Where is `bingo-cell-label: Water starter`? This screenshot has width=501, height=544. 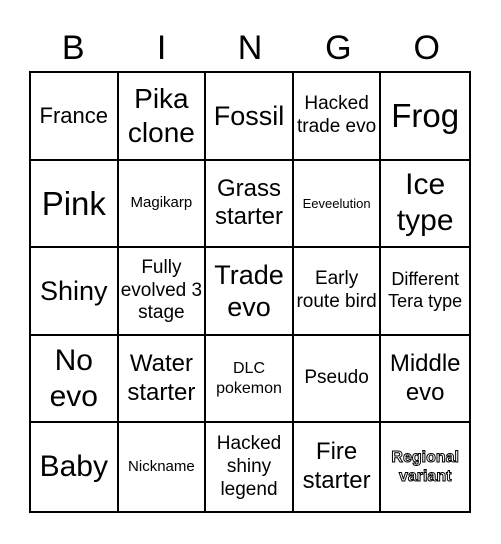
bingo-cell-label: Water starter is located at coordinates (161, 377).